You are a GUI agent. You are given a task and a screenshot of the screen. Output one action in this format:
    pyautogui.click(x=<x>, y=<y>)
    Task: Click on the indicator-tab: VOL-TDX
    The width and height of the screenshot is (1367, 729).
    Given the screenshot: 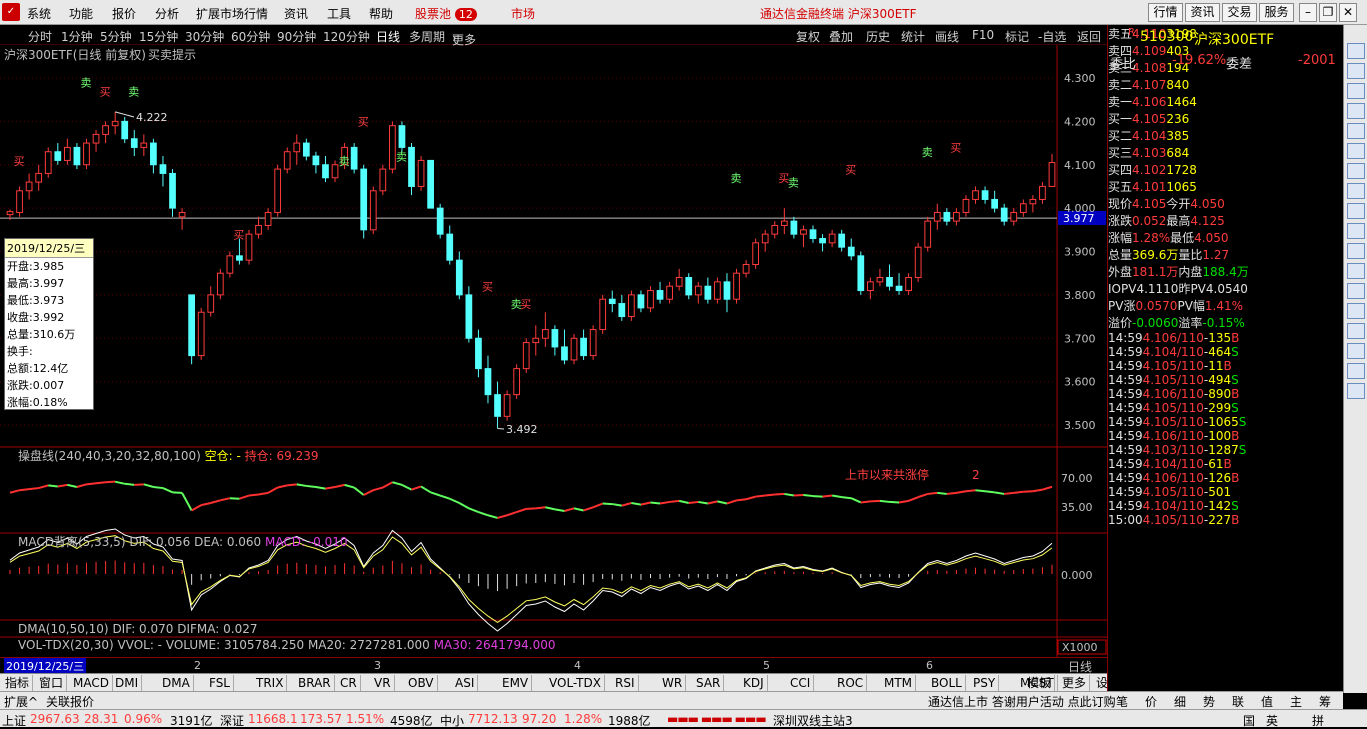 What is the action you would take?
    pyautogui.click(x=575, y=683)
    